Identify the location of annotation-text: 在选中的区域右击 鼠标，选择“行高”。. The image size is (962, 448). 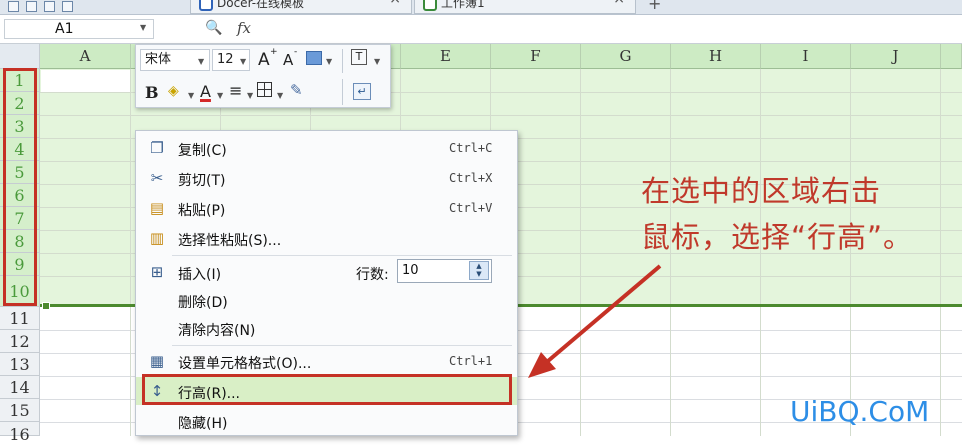
(801, 214).